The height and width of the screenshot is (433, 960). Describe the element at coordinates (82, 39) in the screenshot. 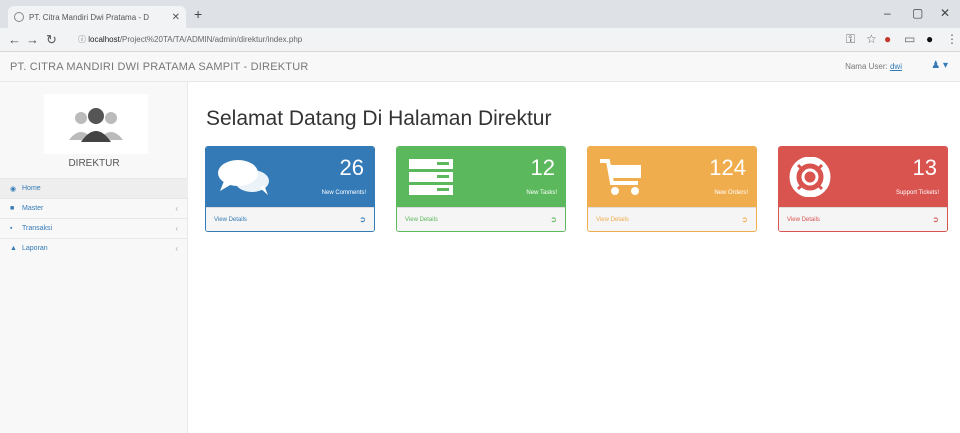

I see `info-icon: ⓘ` at that location.